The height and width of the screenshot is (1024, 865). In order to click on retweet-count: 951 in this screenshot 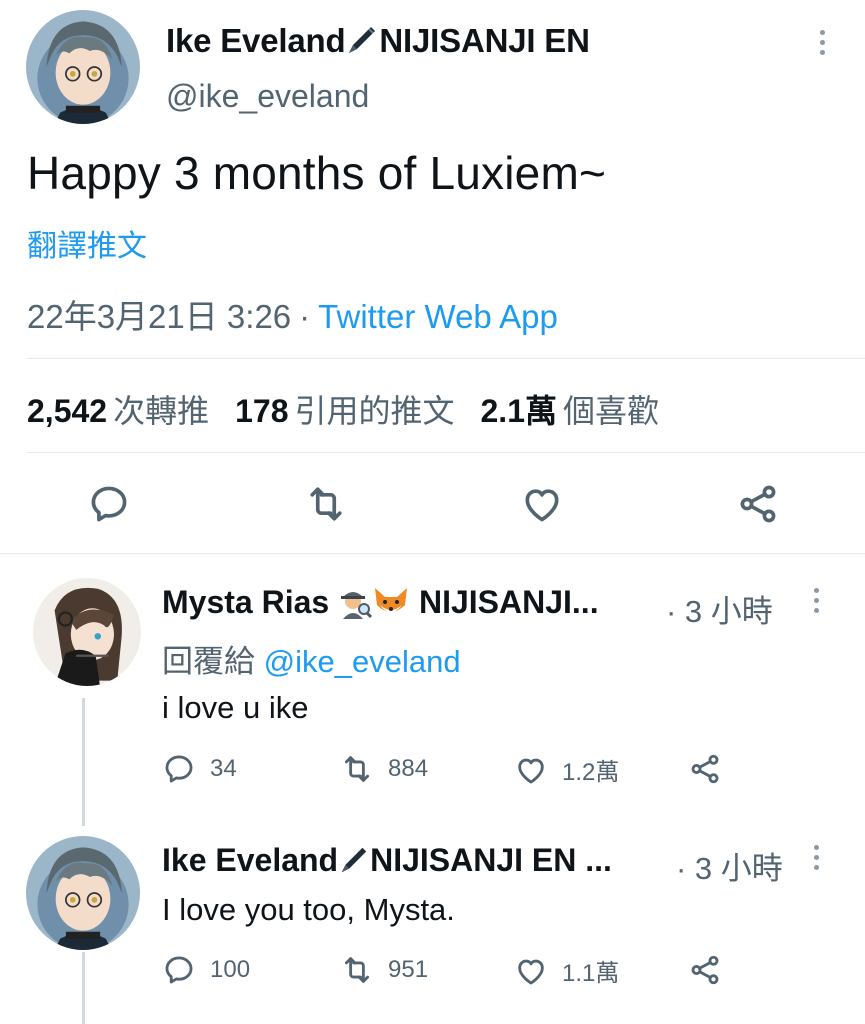, I will do `click(408, 969)`.